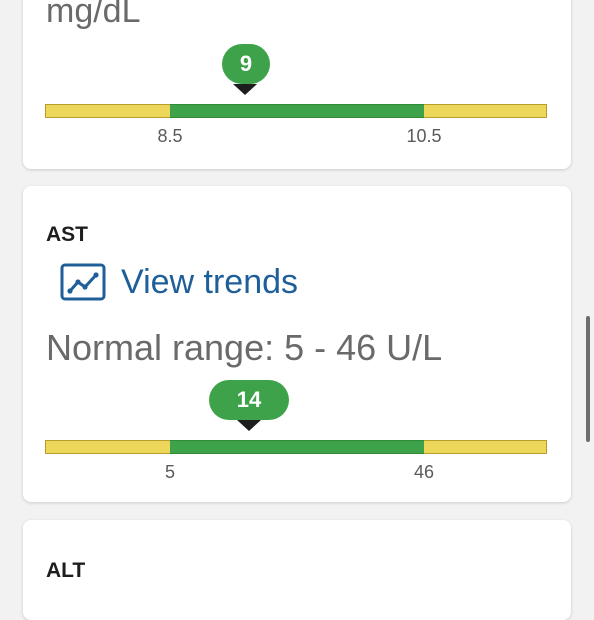 The height and width of the screenshot is (620, 594). I want to click on scrollbar, so click(588, 379).